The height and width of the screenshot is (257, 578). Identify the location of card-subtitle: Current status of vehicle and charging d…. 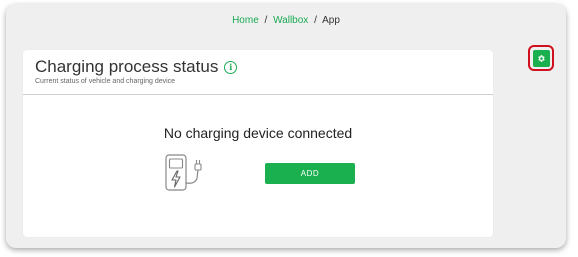
(105, 81).